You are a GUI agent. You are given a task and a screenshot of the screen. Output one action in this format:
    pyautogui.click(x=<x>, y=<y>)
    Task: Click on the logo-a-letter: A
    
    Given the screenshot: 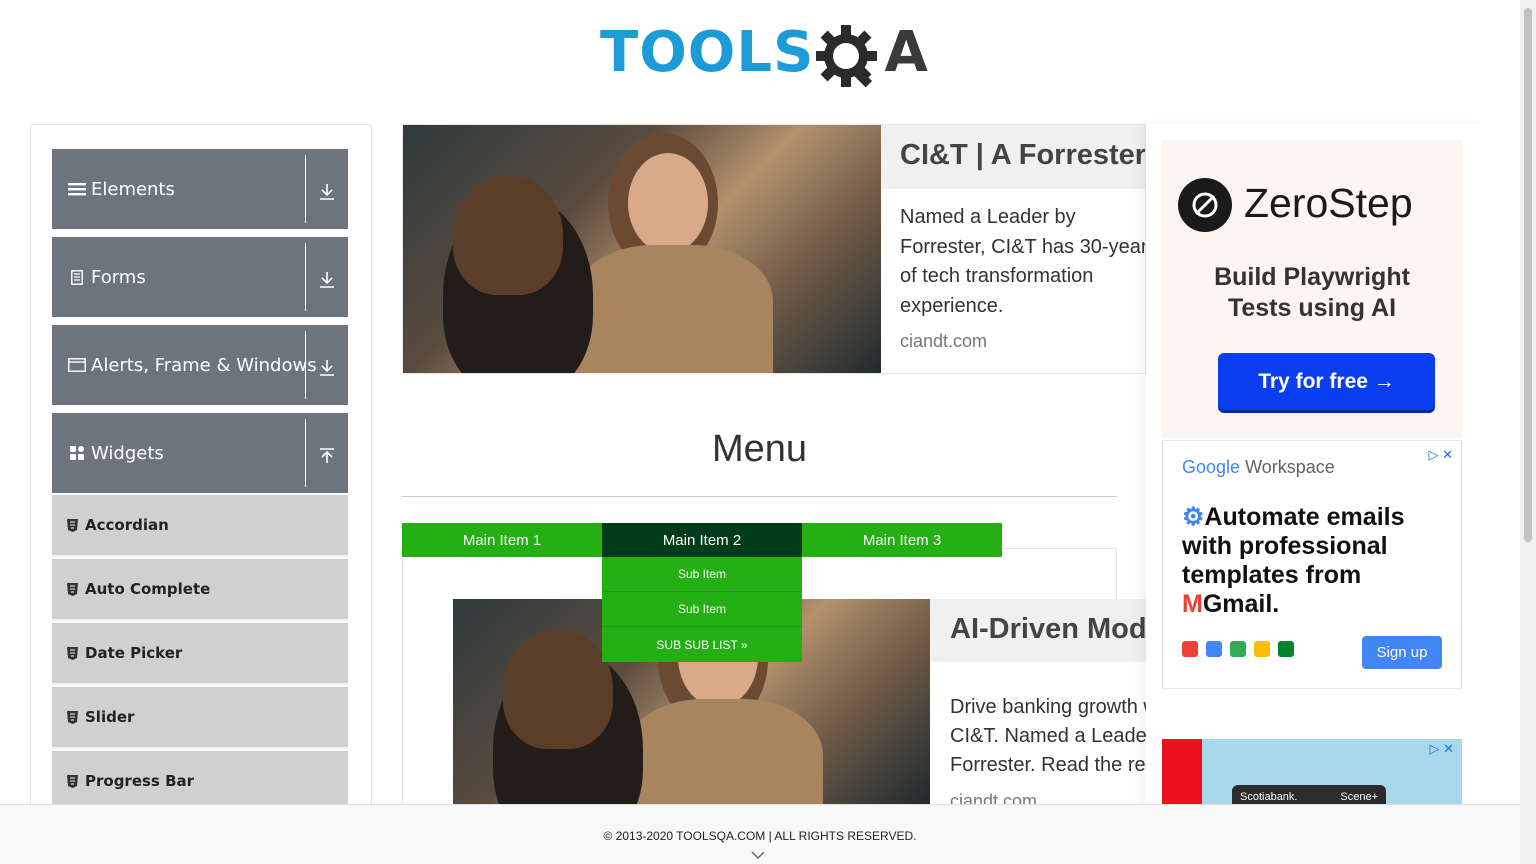 What is the action you would take?
    pyautogui.click(x=906, y=52)
    